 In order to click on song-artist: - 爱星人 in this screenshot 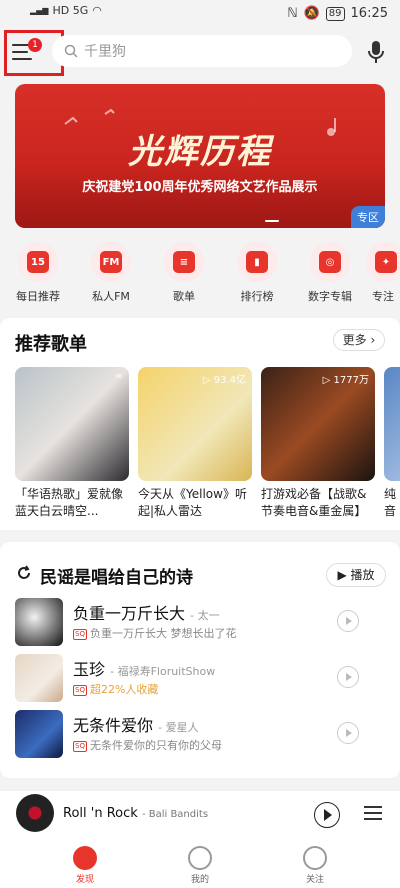, I will do `click(178, 727)`.